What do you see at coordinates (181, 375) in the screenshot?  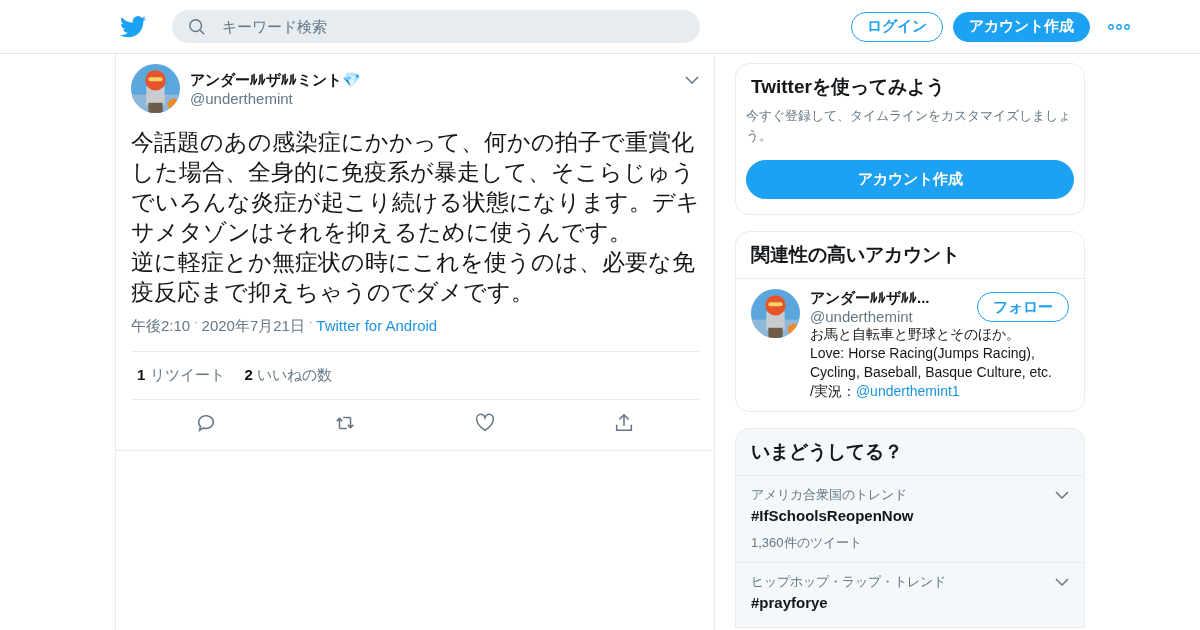 I see `stat-link: 1 リツイート` at bounding box center [181, 375].